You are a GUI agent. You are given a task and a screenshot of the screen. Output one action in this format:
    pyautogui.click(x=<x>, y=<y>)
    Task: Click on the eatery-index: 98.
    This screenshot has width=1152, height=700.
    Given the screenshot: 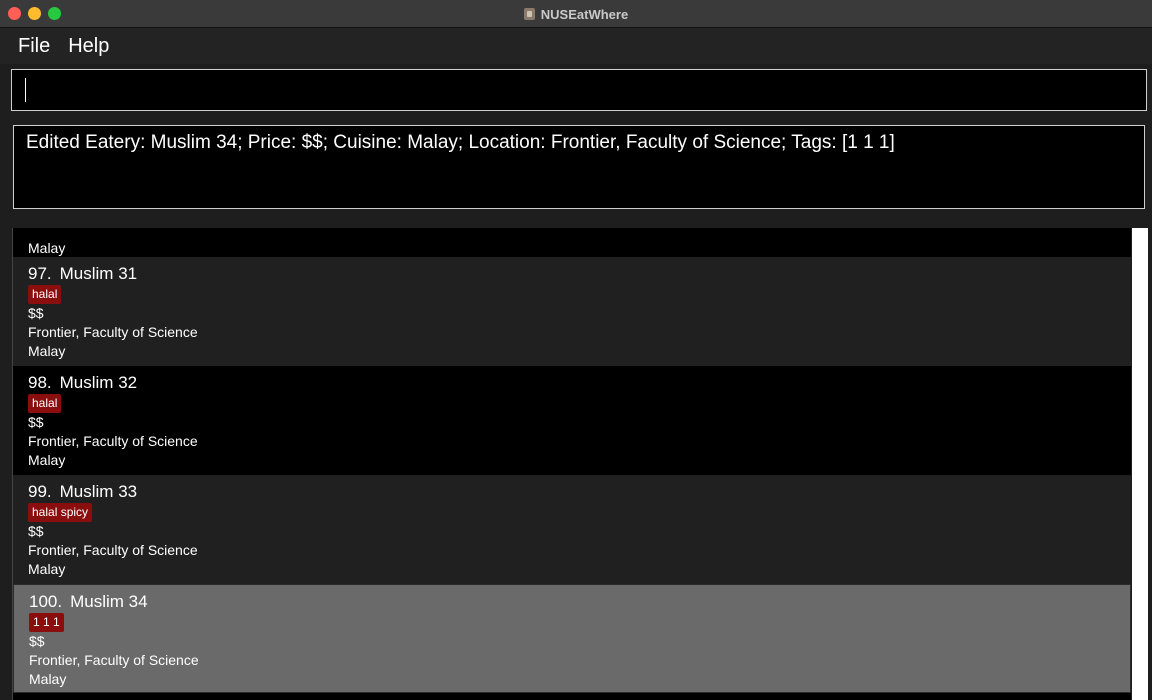 What is the action you would take?
    pyautogui.click(x=40, y=382)
    